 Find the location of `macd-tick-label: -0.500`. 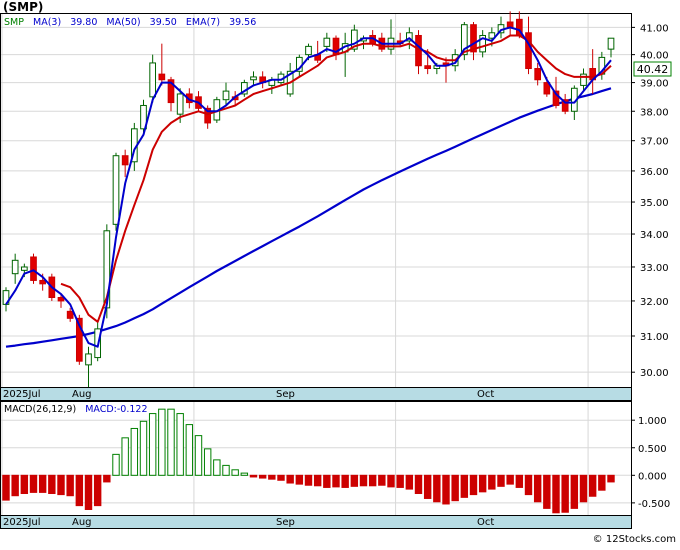

macd-tick-label: -0.500 is located at coordinates (654, 504).